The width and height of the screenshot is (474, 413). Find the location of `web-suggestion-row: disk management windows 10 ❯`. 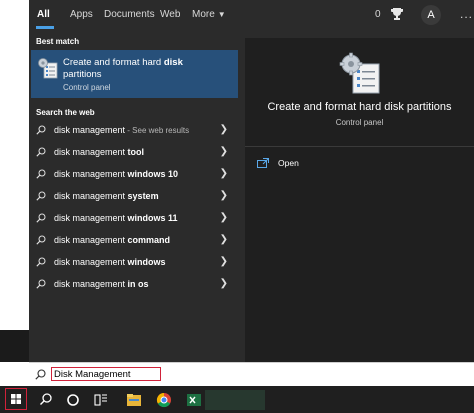

web-suggestion-row: disk management windows 10 ❯ is located at coordinates (134, 174).